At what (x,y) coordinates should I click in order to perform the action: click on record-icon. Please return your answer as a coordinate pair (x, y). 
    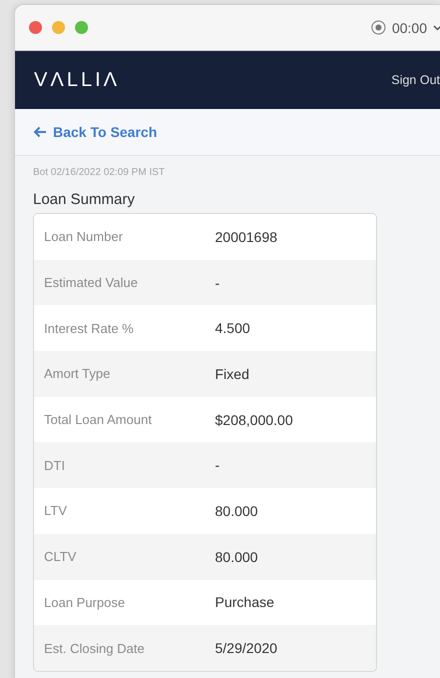
    Looking at the image, I should click on (378, 27).